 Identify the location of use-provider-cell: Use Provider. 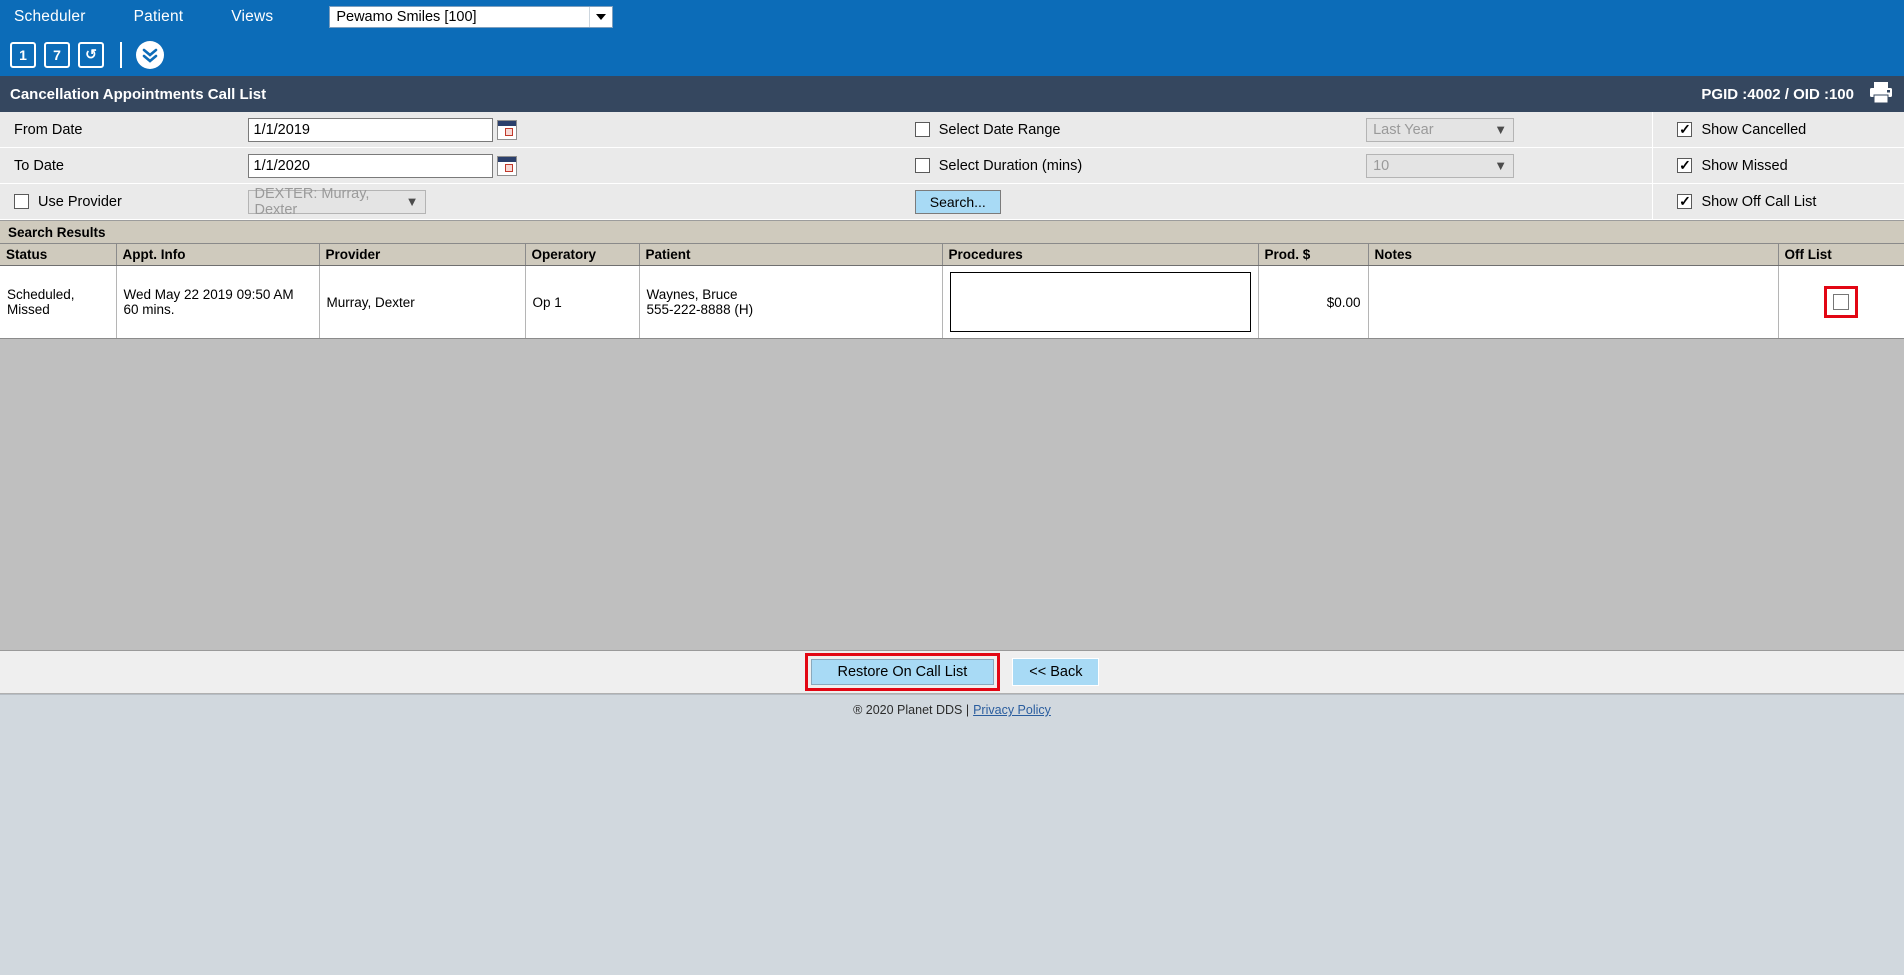
(122, 201).